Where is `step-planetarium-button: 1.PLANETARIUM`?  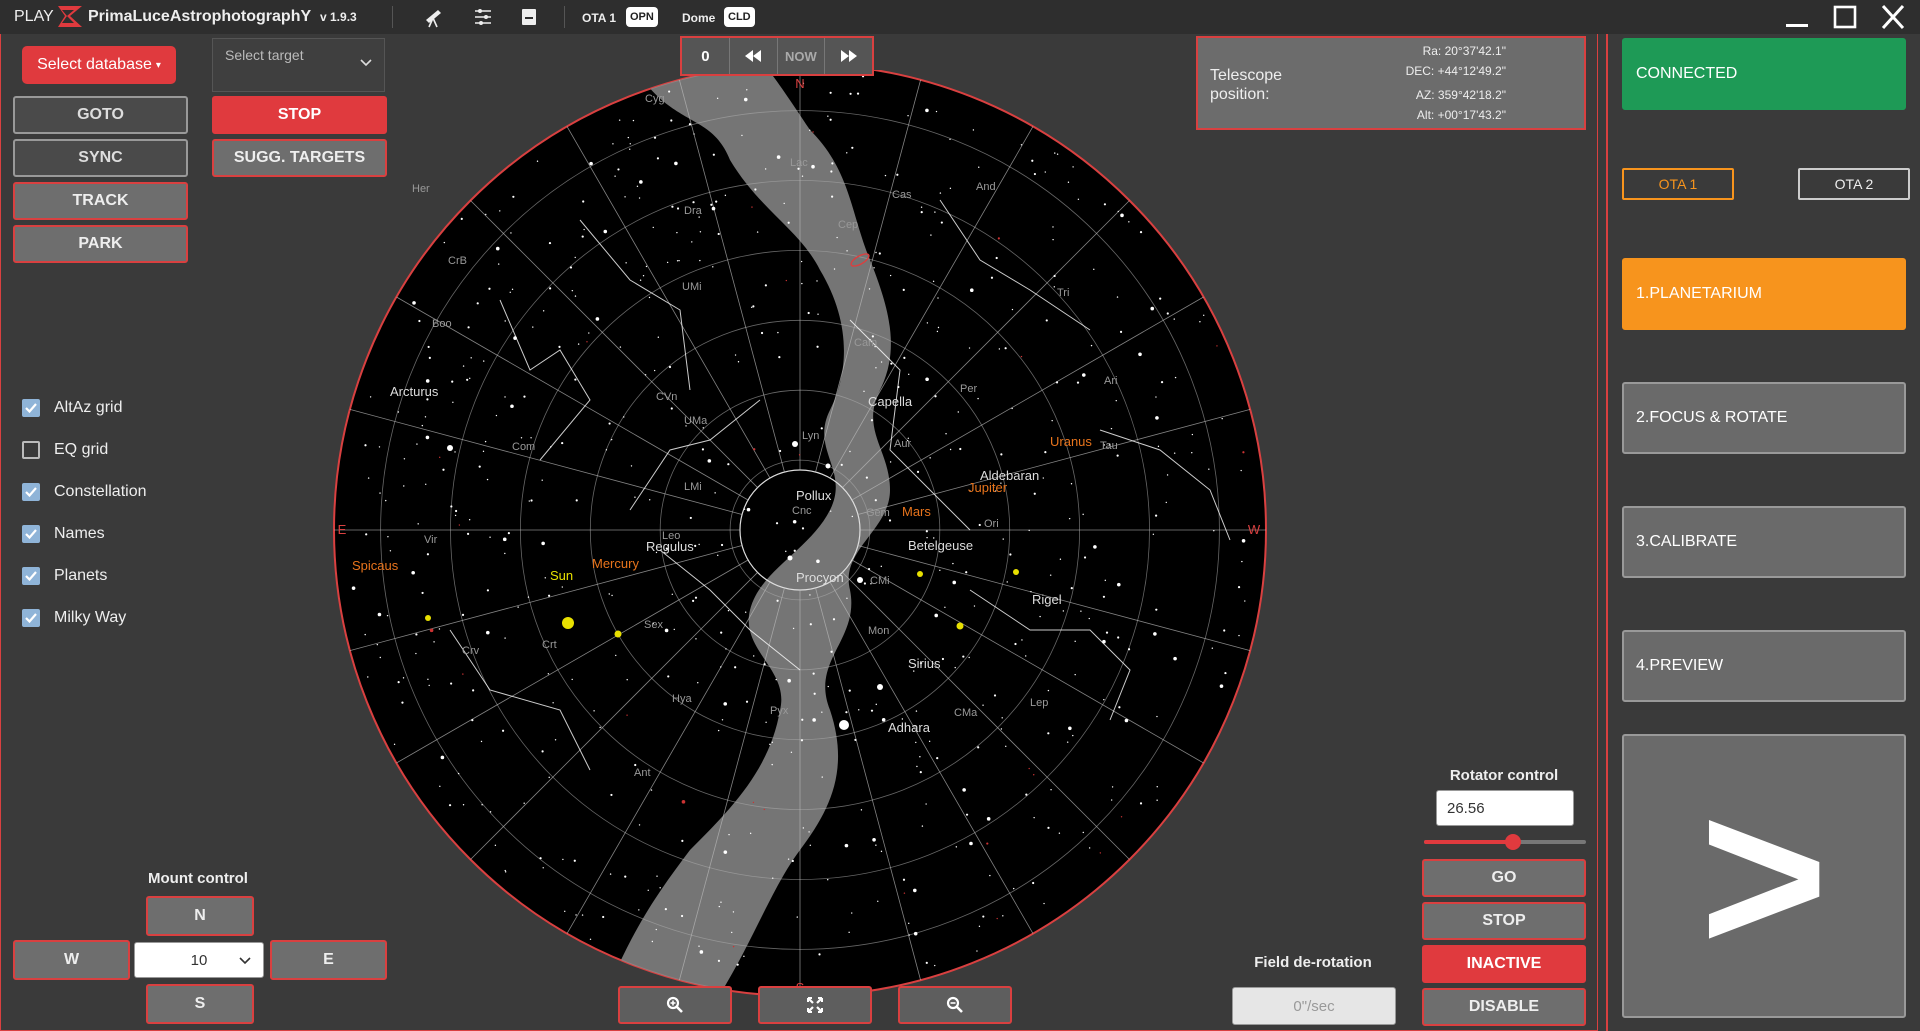 step-planetarium-button: 1.PLANETARIUM is located at coordinates (1764, 294).